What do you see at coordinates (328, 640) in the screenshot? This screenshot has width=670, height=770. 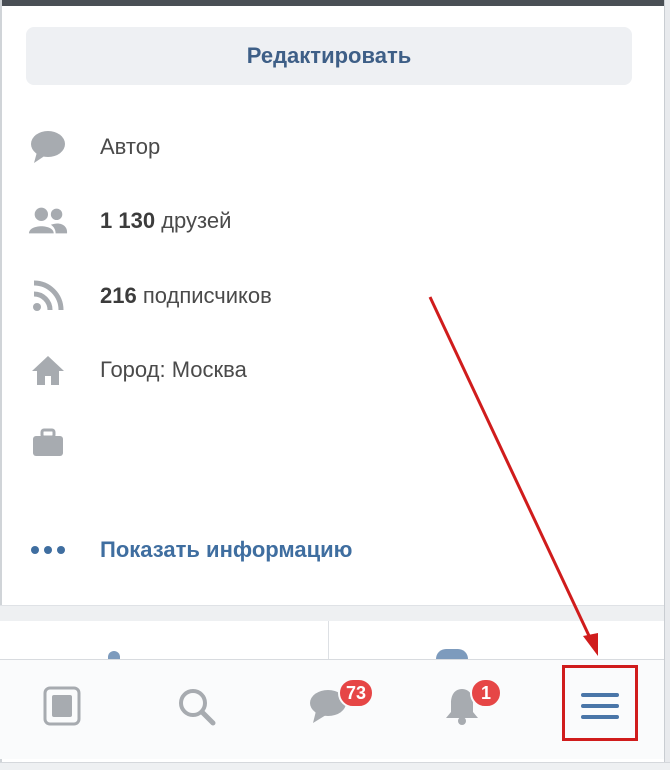 I see `tile-separator` at bounding box center [328, 640].